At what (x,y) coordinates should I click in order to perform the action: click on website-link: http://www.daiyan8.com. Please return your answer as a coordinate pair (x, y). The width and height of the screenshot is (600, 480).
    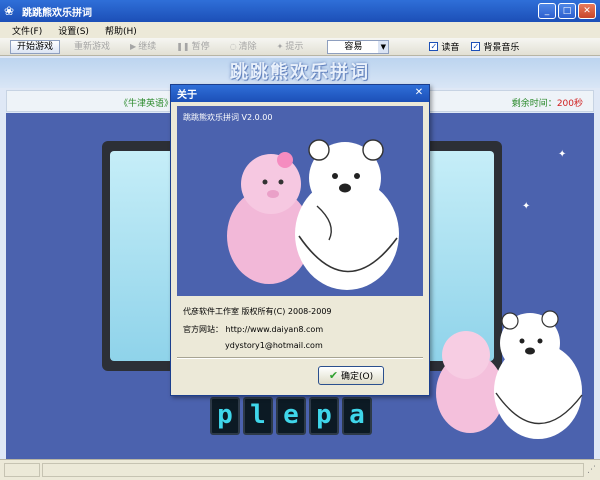
    Looking at the image, I should click on (275, 329).